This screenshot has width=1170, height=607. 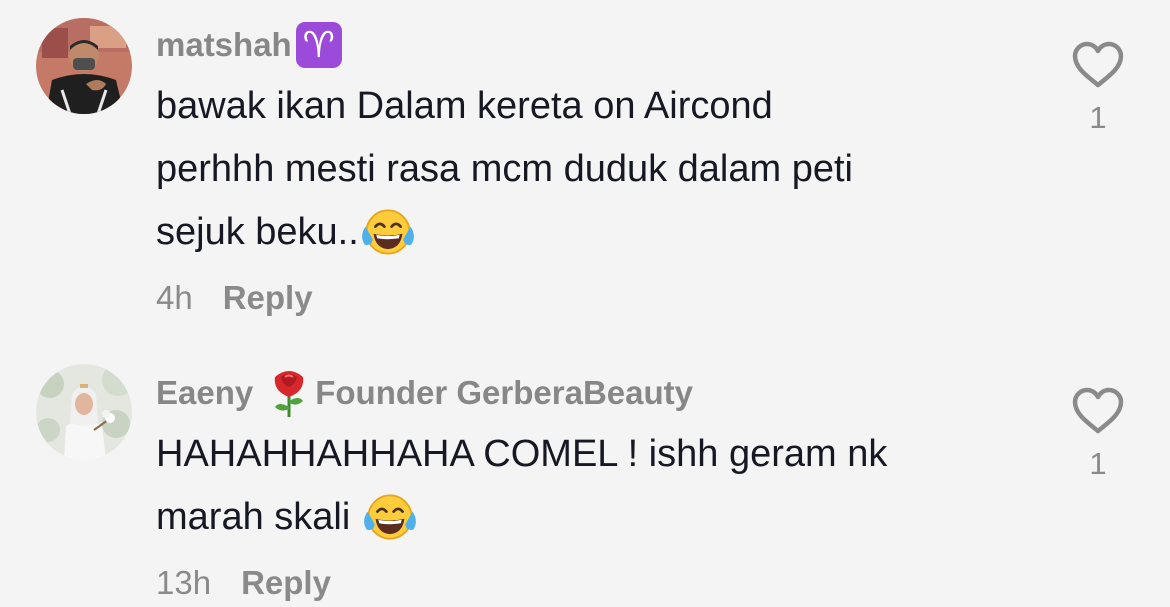 I want to click on timestamp: 4h, so click(x=174, y=297).